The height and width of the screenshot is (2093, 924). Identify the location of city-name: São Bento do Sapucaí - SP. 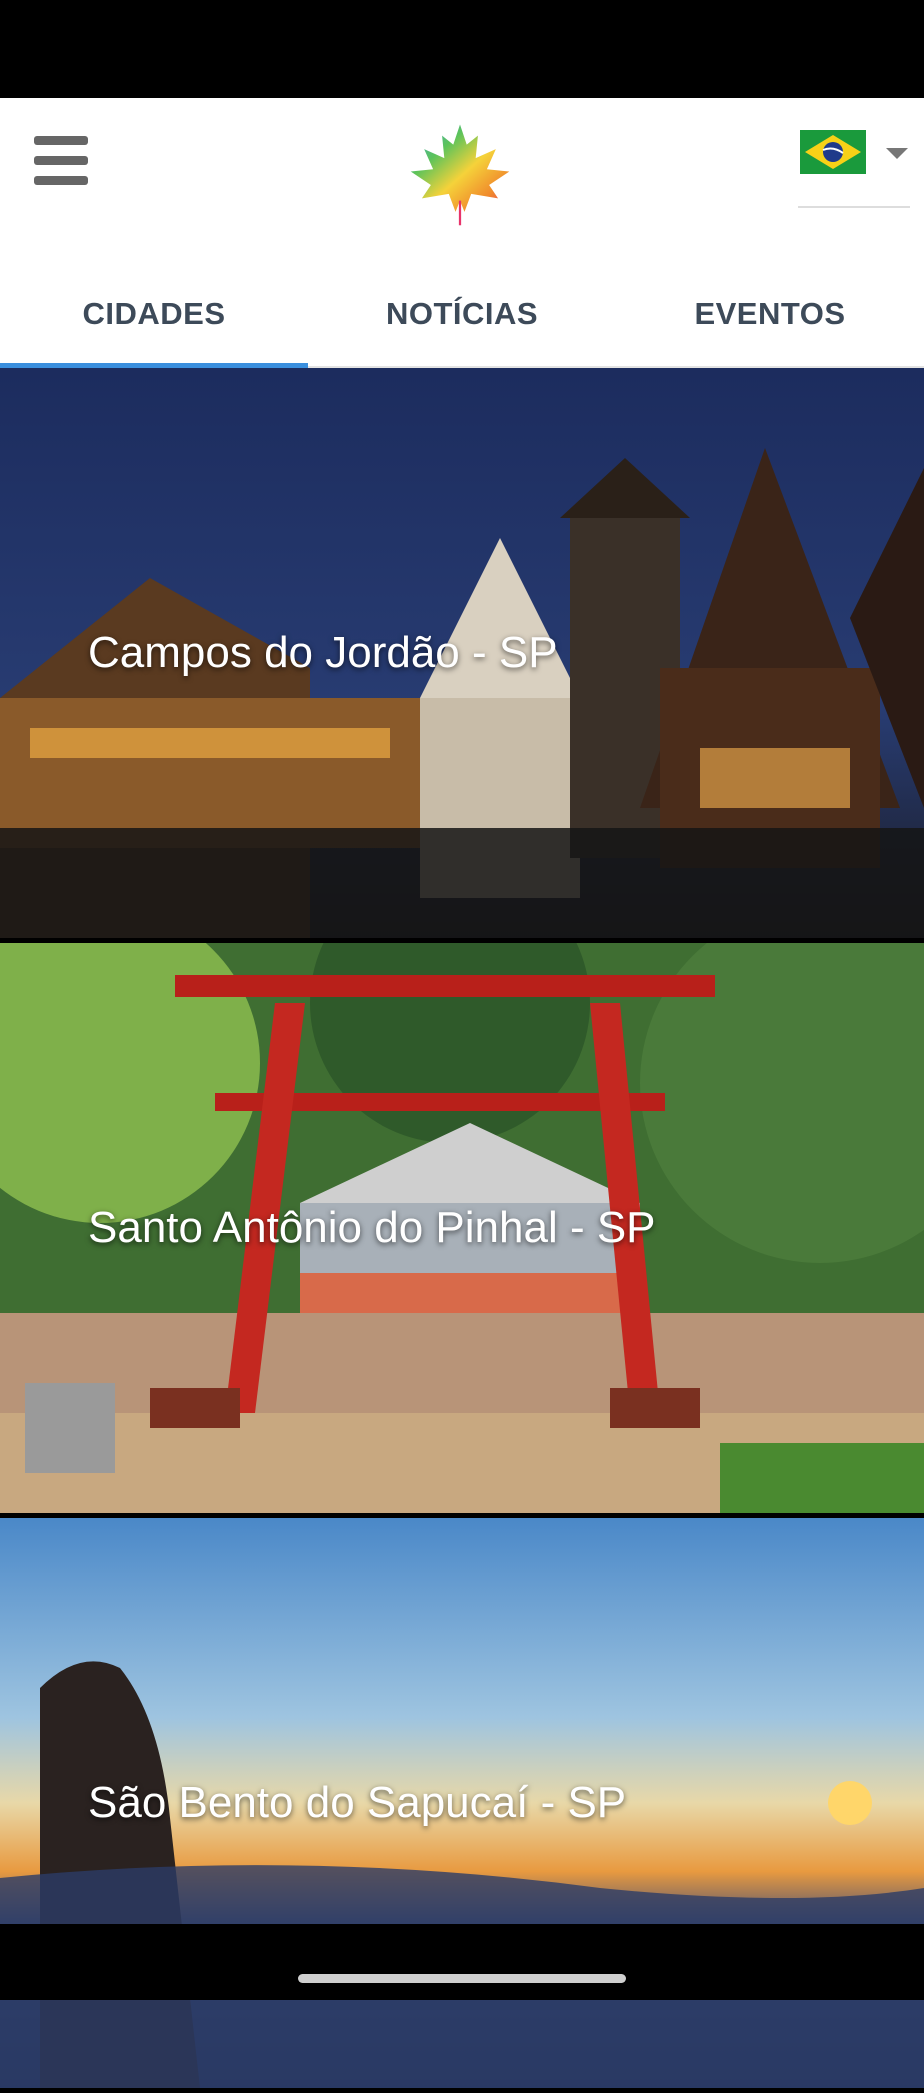
(357, 1802).